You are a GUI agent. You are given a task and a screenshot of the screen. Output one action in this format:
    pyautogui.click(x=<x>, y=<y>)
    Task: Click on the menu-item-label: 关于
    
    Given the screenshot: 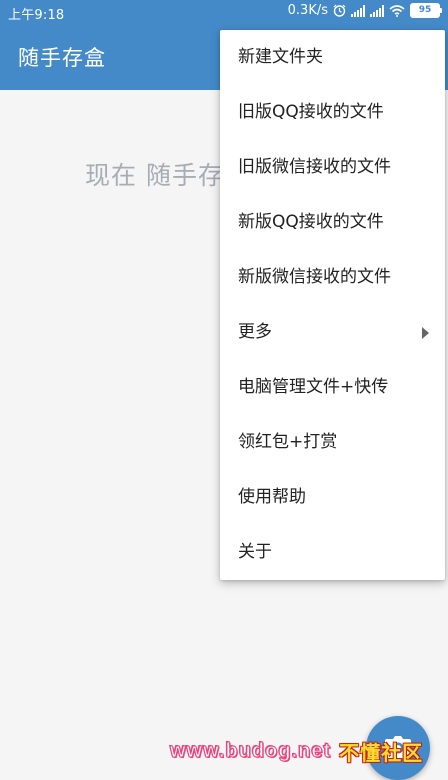 What is the action you would take?
    pyautogui.click(x=255, y=552)
    